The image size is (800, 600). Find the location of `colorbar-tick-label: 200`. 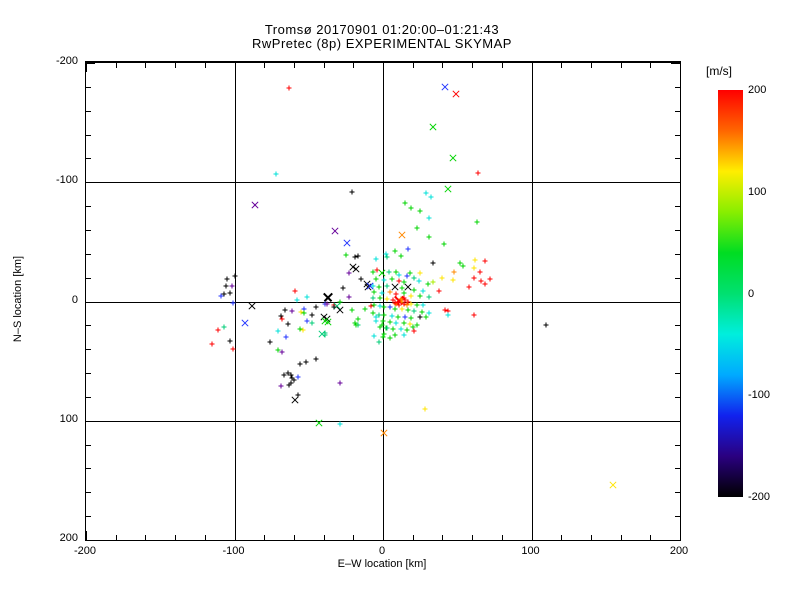

colorbar-tick-label: 200 is located at coordinates (757, 90).